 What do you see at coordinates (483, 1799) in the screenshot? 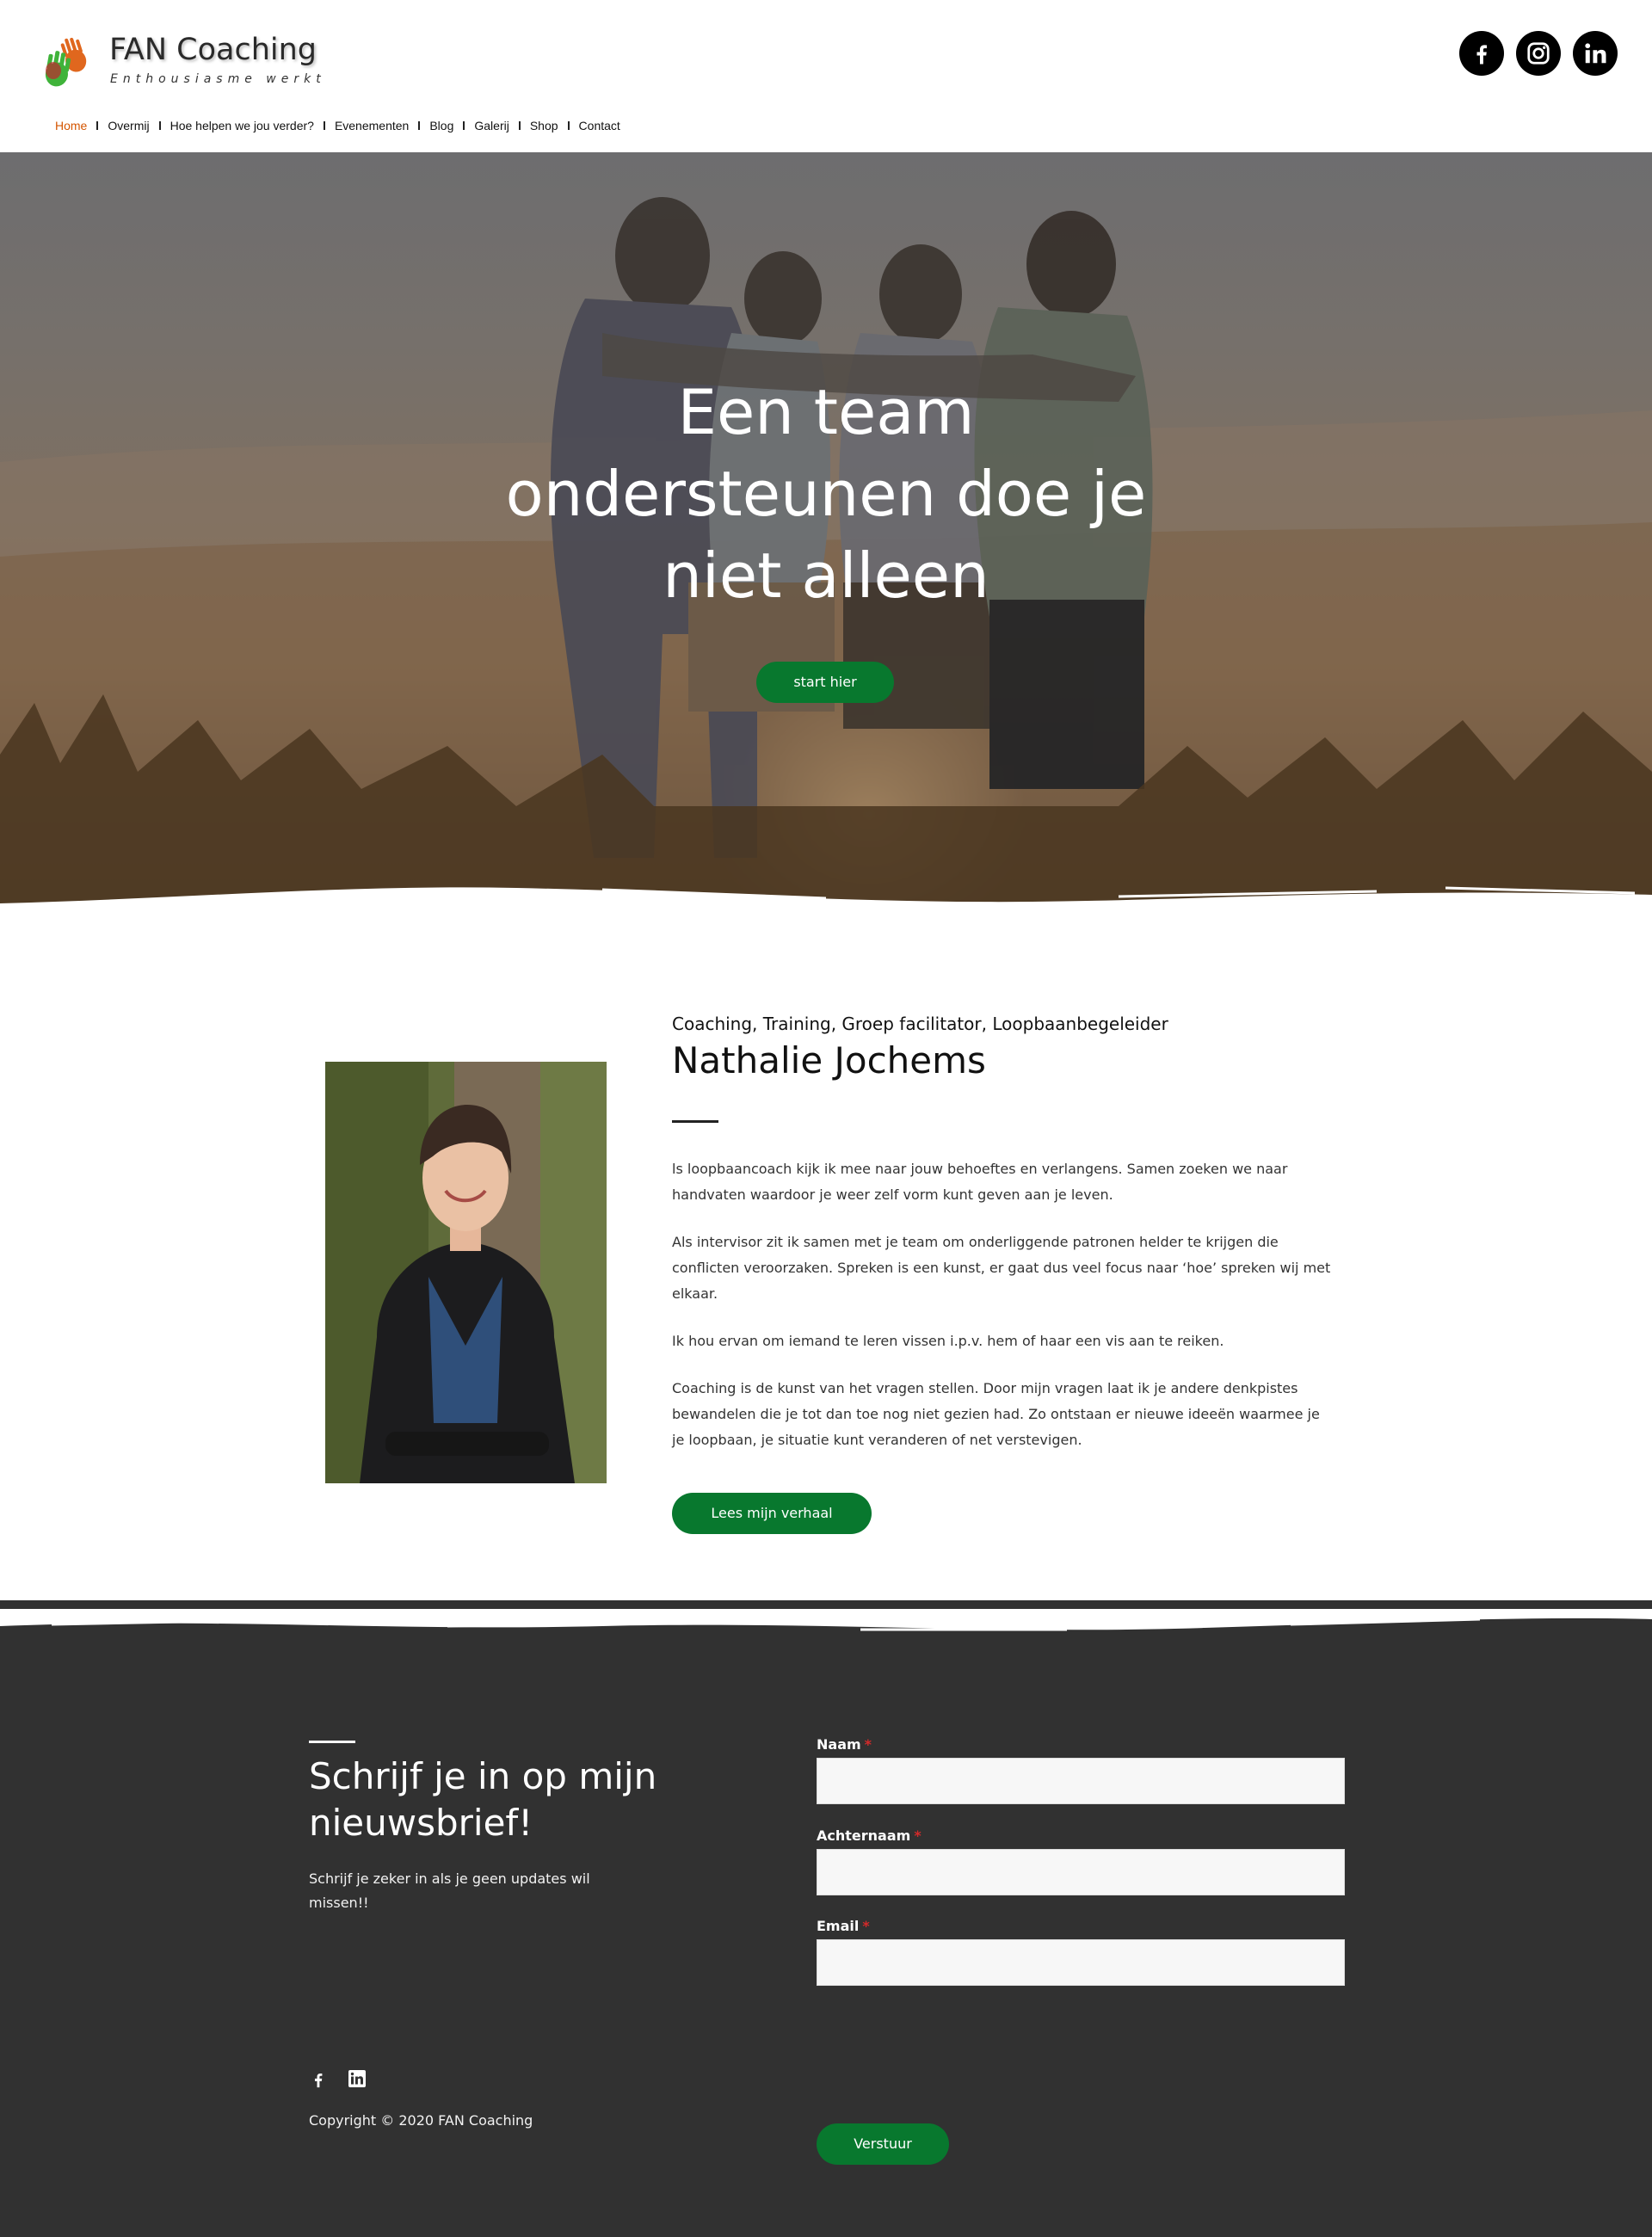
I see `newsletter-title: Schrijf je in op mijn nieuwsbrief!` at bounding box center [483, 1799].